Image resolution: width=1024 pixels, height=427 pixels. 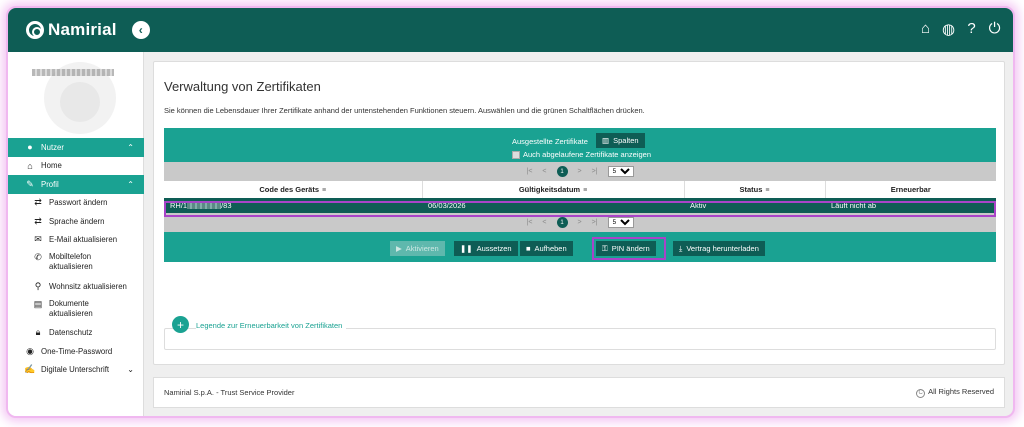 What do you see at coordinates (910, 189) in the screenshot?
I see `column-header-renewable: Erneuerbar` at bounding box center [910, 189].